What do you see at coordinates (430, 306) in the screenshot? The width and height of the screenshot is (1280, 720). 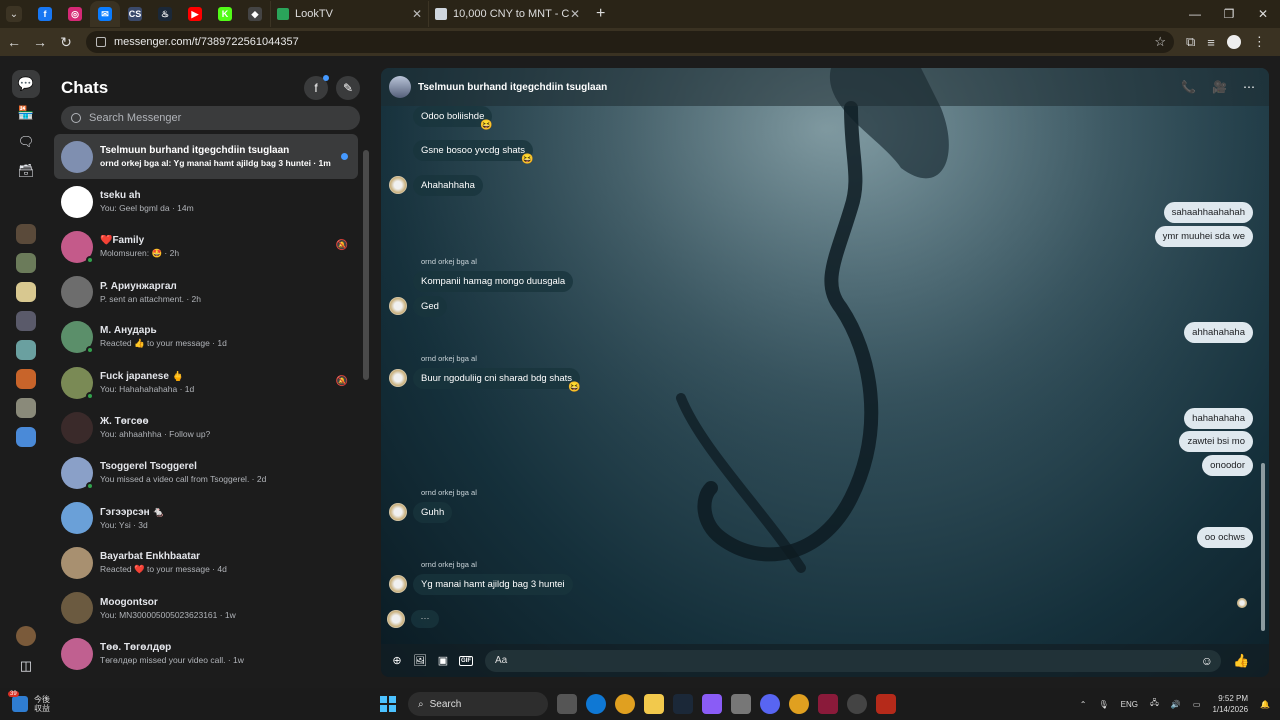 I see `message-bubble: Ged` at bounding box center [430, 306].